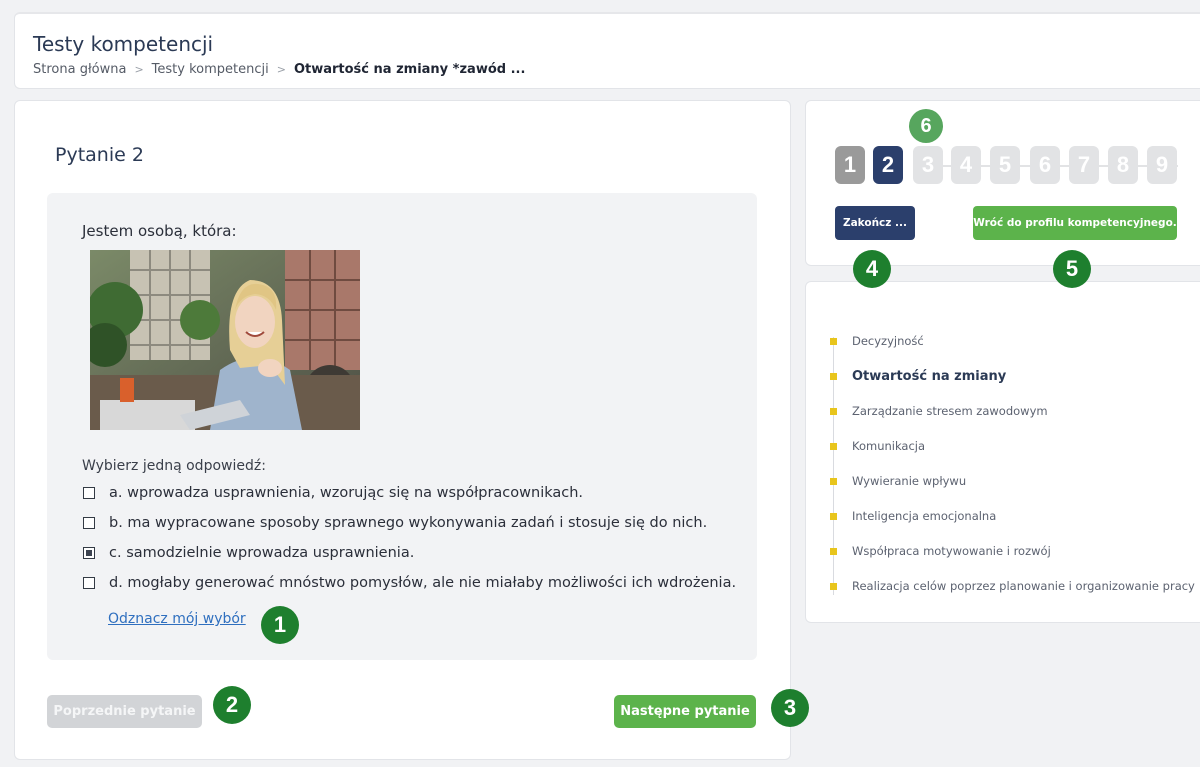  What do you see at coordinates (123, 44) in the screenshot?
I see `page-title: Testy kompetencji` at bounding box center [123, 44].